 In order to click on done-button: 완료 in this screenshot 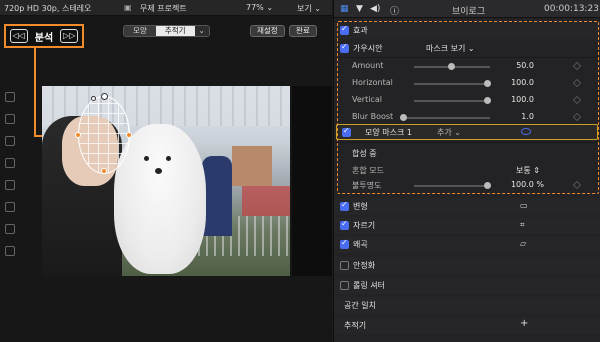, I will do `click(303, 31)`.